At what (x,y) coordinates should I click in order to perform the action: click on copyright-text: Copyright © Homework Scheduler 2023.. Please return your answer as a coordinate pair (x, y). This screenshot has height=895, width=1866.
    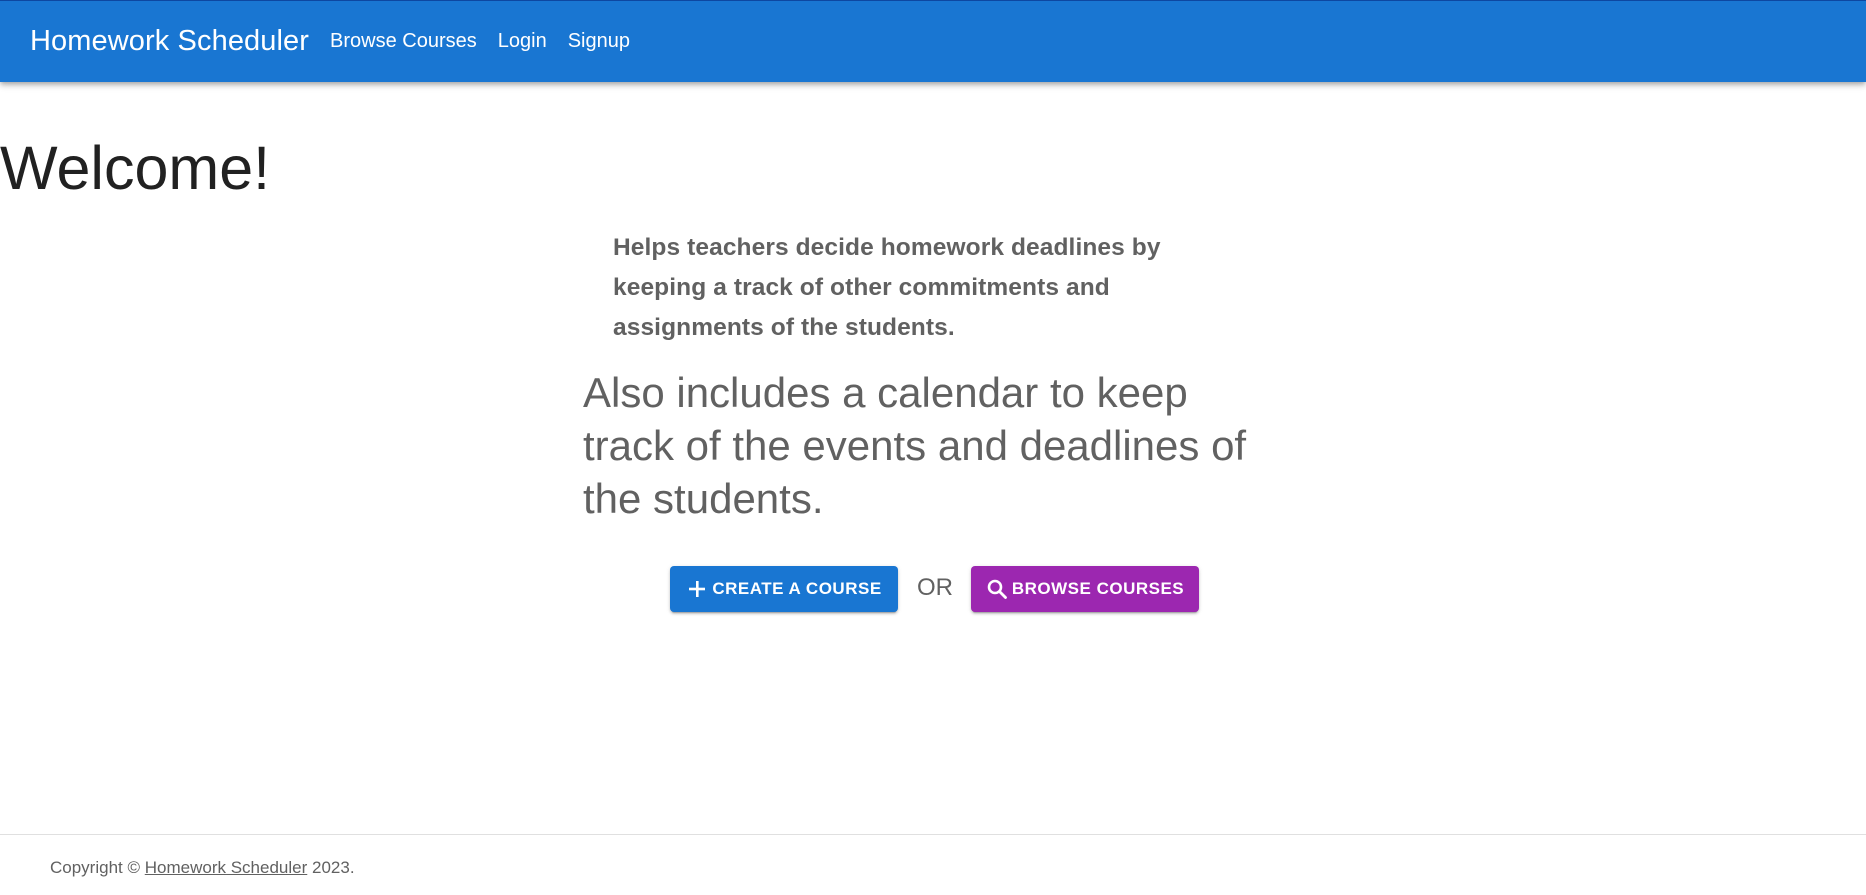
    Looking at the image, I should click on (202, 868).